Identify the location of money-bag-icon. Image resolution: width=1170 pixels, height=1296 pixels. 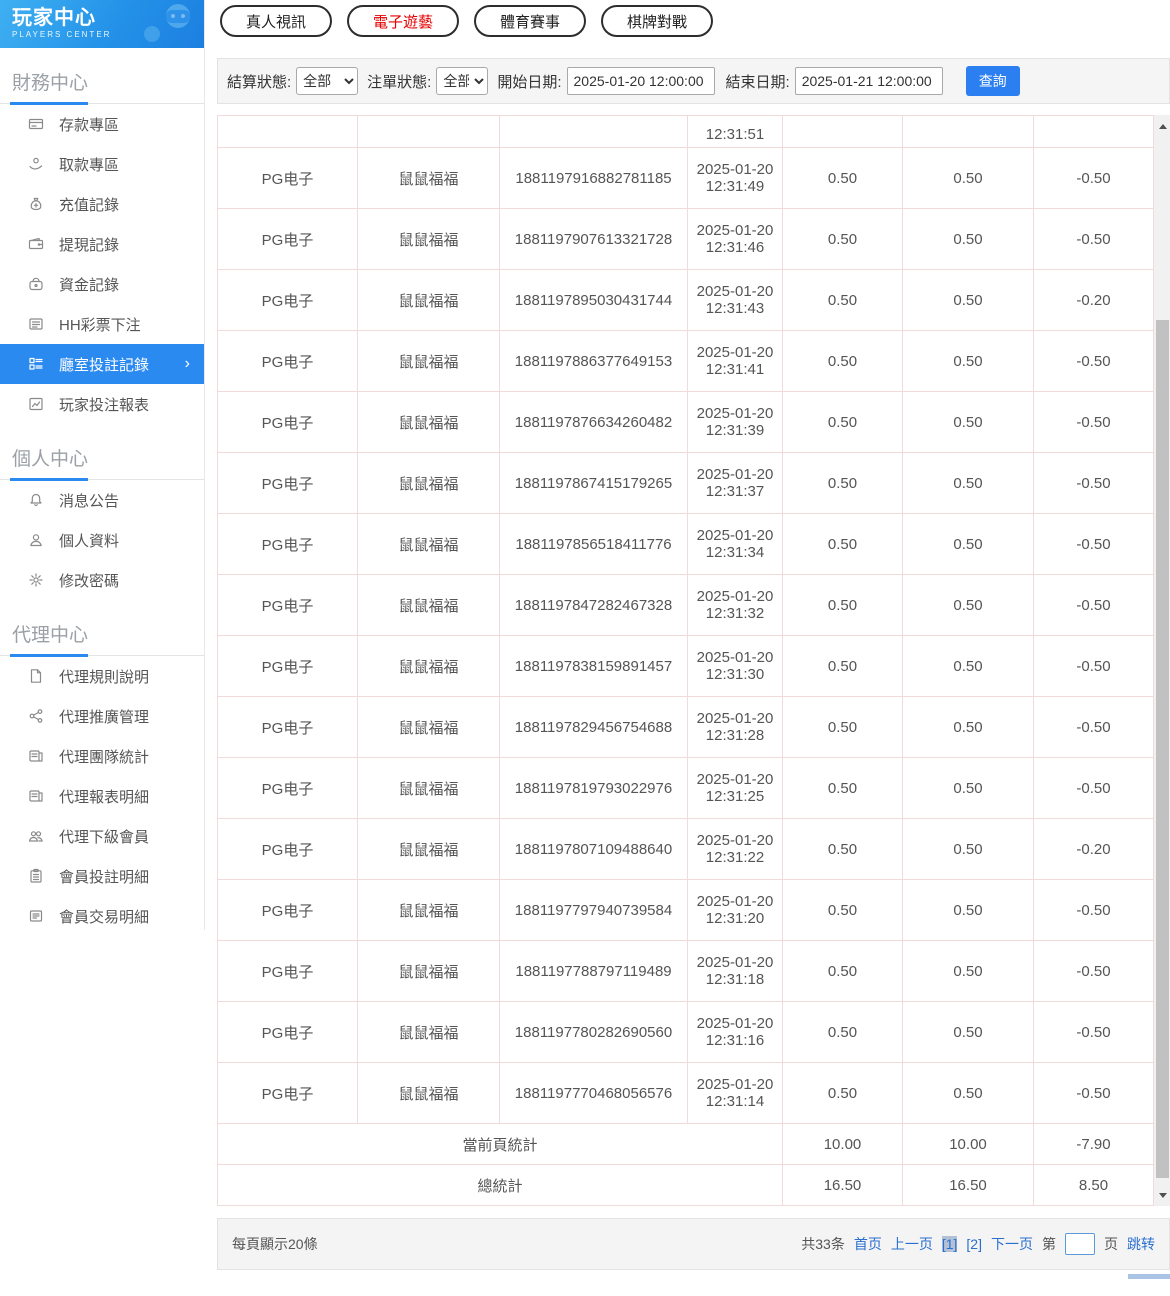
(36, 204).